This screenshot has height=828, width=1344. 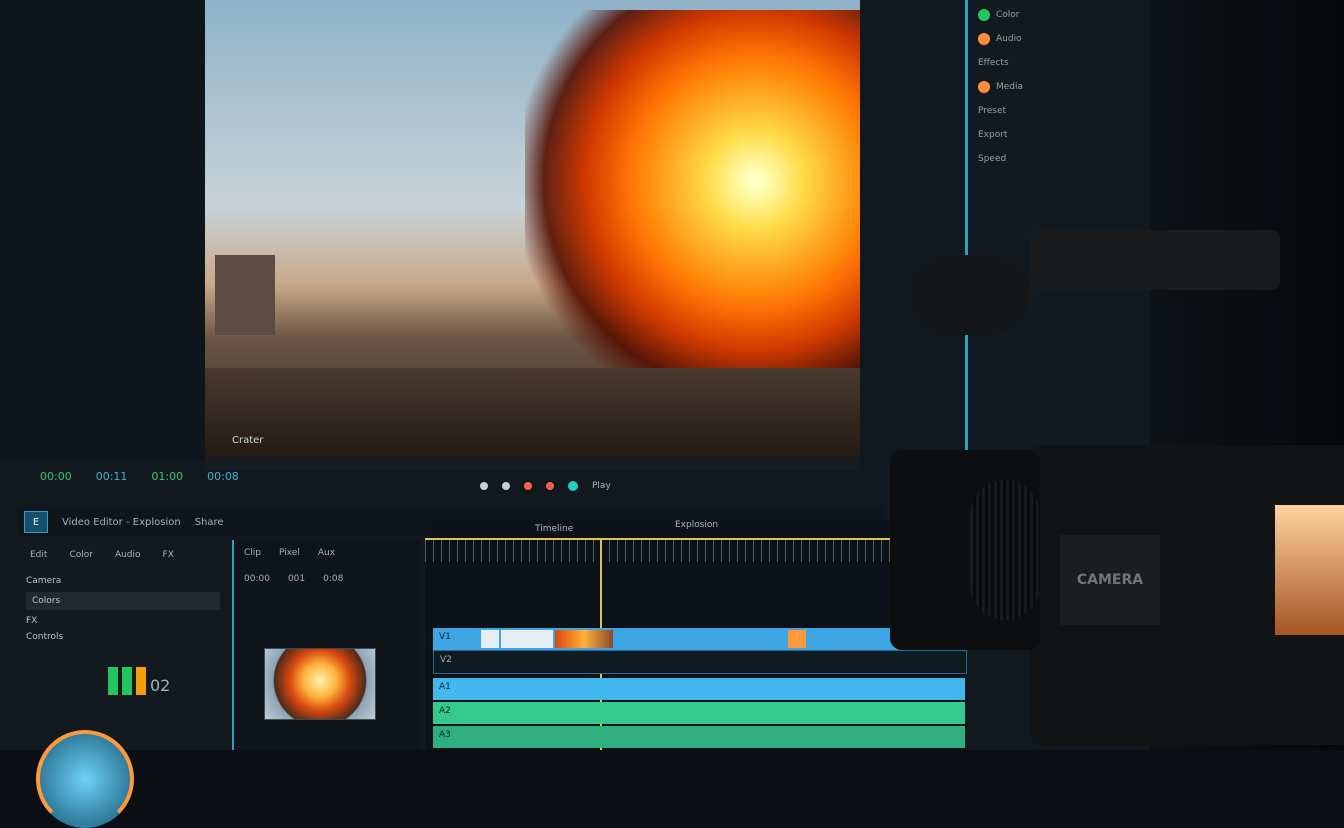 What do you see at coordinates (245, 295) in the screenshot?
I see `mesa-silhouette` at bounding box center [245, 295].